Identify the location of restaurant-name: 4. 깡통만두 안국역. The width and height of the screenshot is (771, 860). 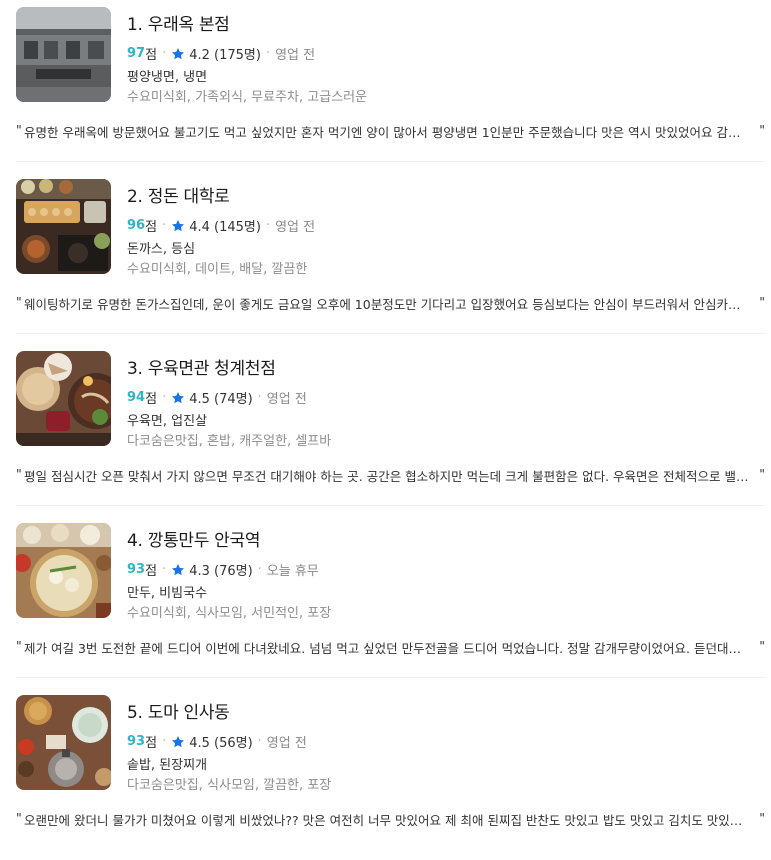
(194, 538).